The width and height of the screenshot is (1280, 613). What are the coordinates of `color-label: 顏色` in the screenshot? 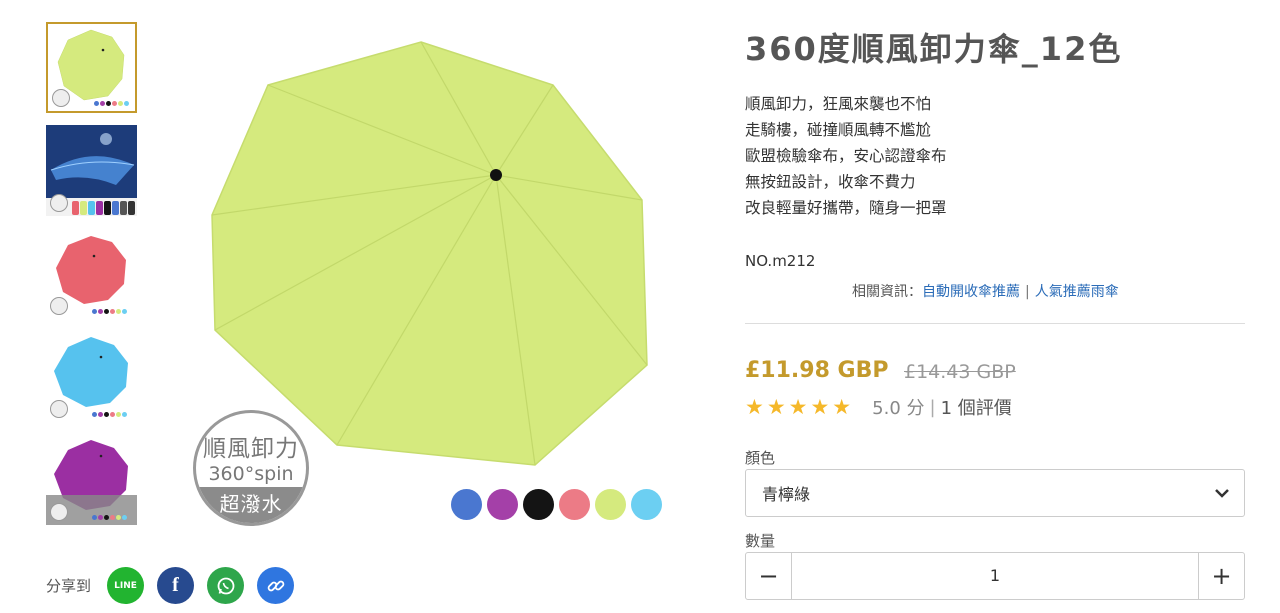 It's located at (760, 458).